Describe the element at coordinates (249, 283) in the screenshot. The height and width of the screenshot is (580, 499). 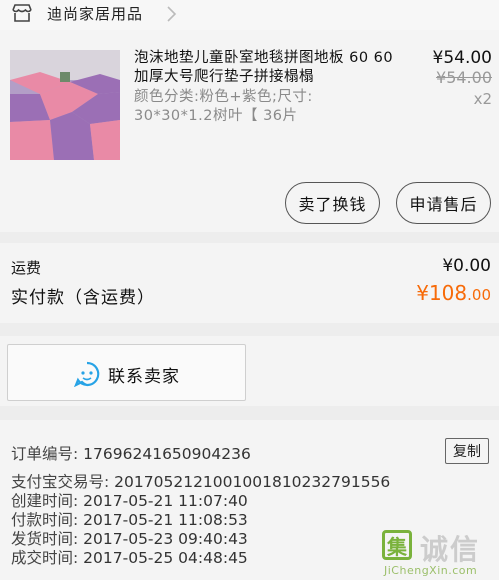
I see `order-totals: 运费 ¥0.00 实付款（含运费） ¥108.00` at that location.